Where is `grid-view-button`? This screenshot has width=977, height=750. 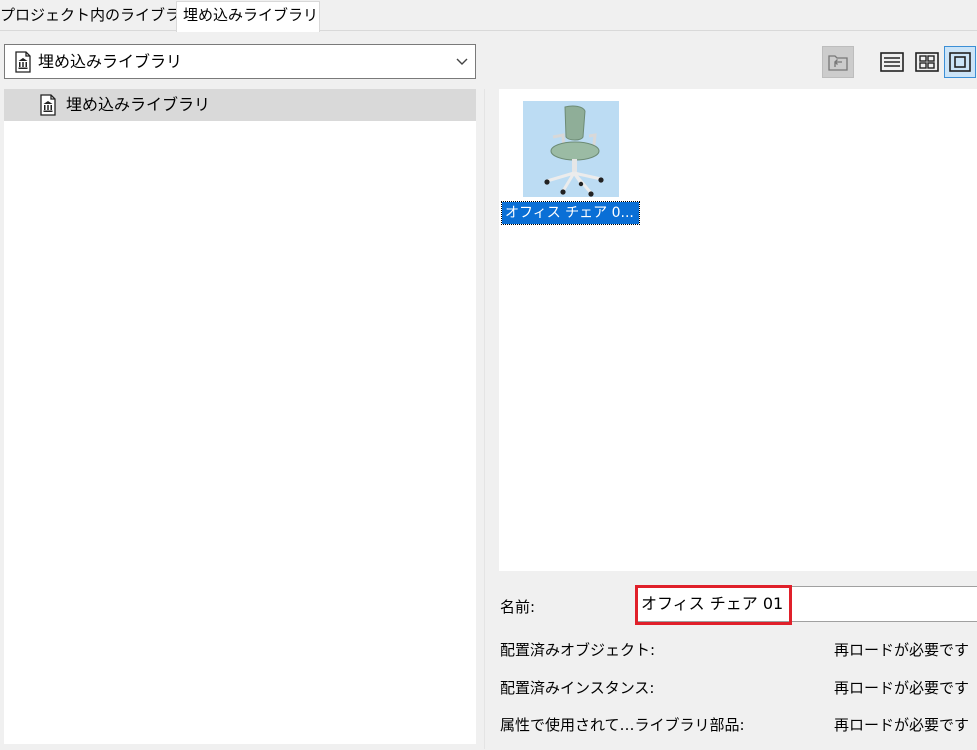 grid-view-button is located at coordinates (927, 62).